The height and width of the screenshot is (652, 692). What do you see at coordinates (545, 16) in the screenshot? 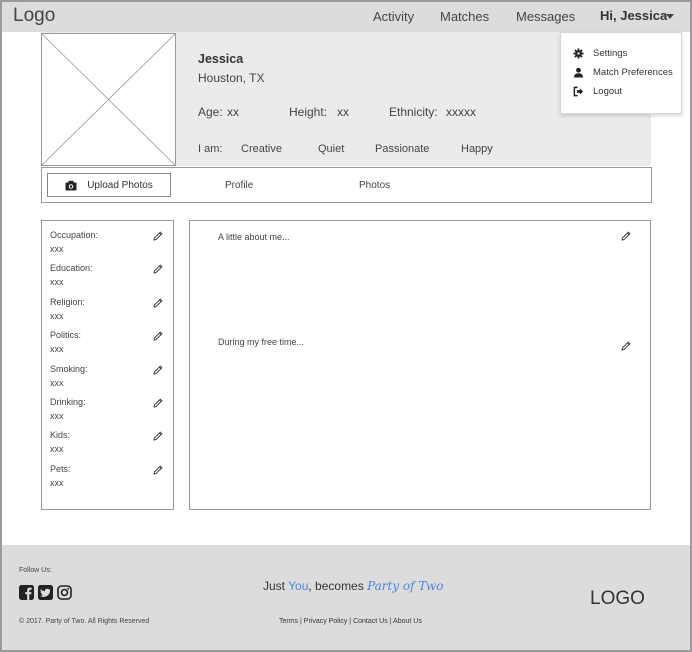
I see `nav-messages: Messages` at bounding box center [545, 16].